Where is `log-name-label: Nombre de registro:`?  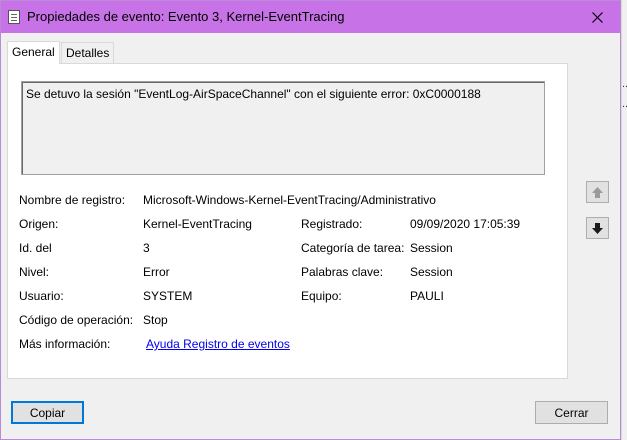 log-name-label: Nombre de registro: is located at coordinates (72, 200).